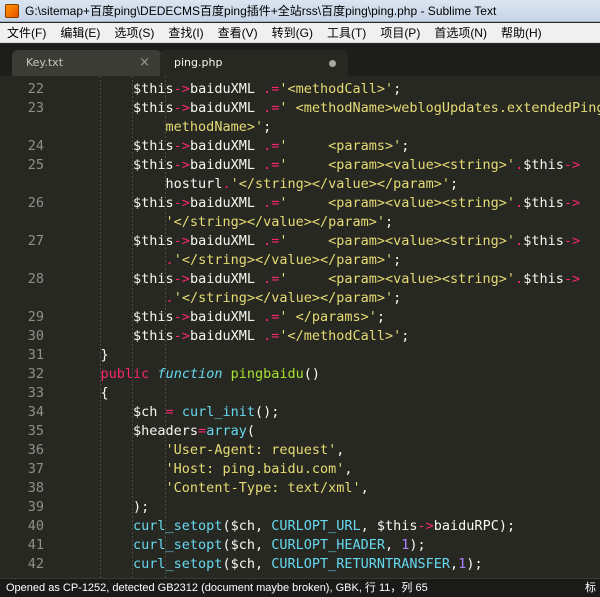 This screenshot has width=600, height=597. What do you see at coordinates (590, 588) in the screenshot?
I see `status-indicator: 标` at bounding box center [590, 588].